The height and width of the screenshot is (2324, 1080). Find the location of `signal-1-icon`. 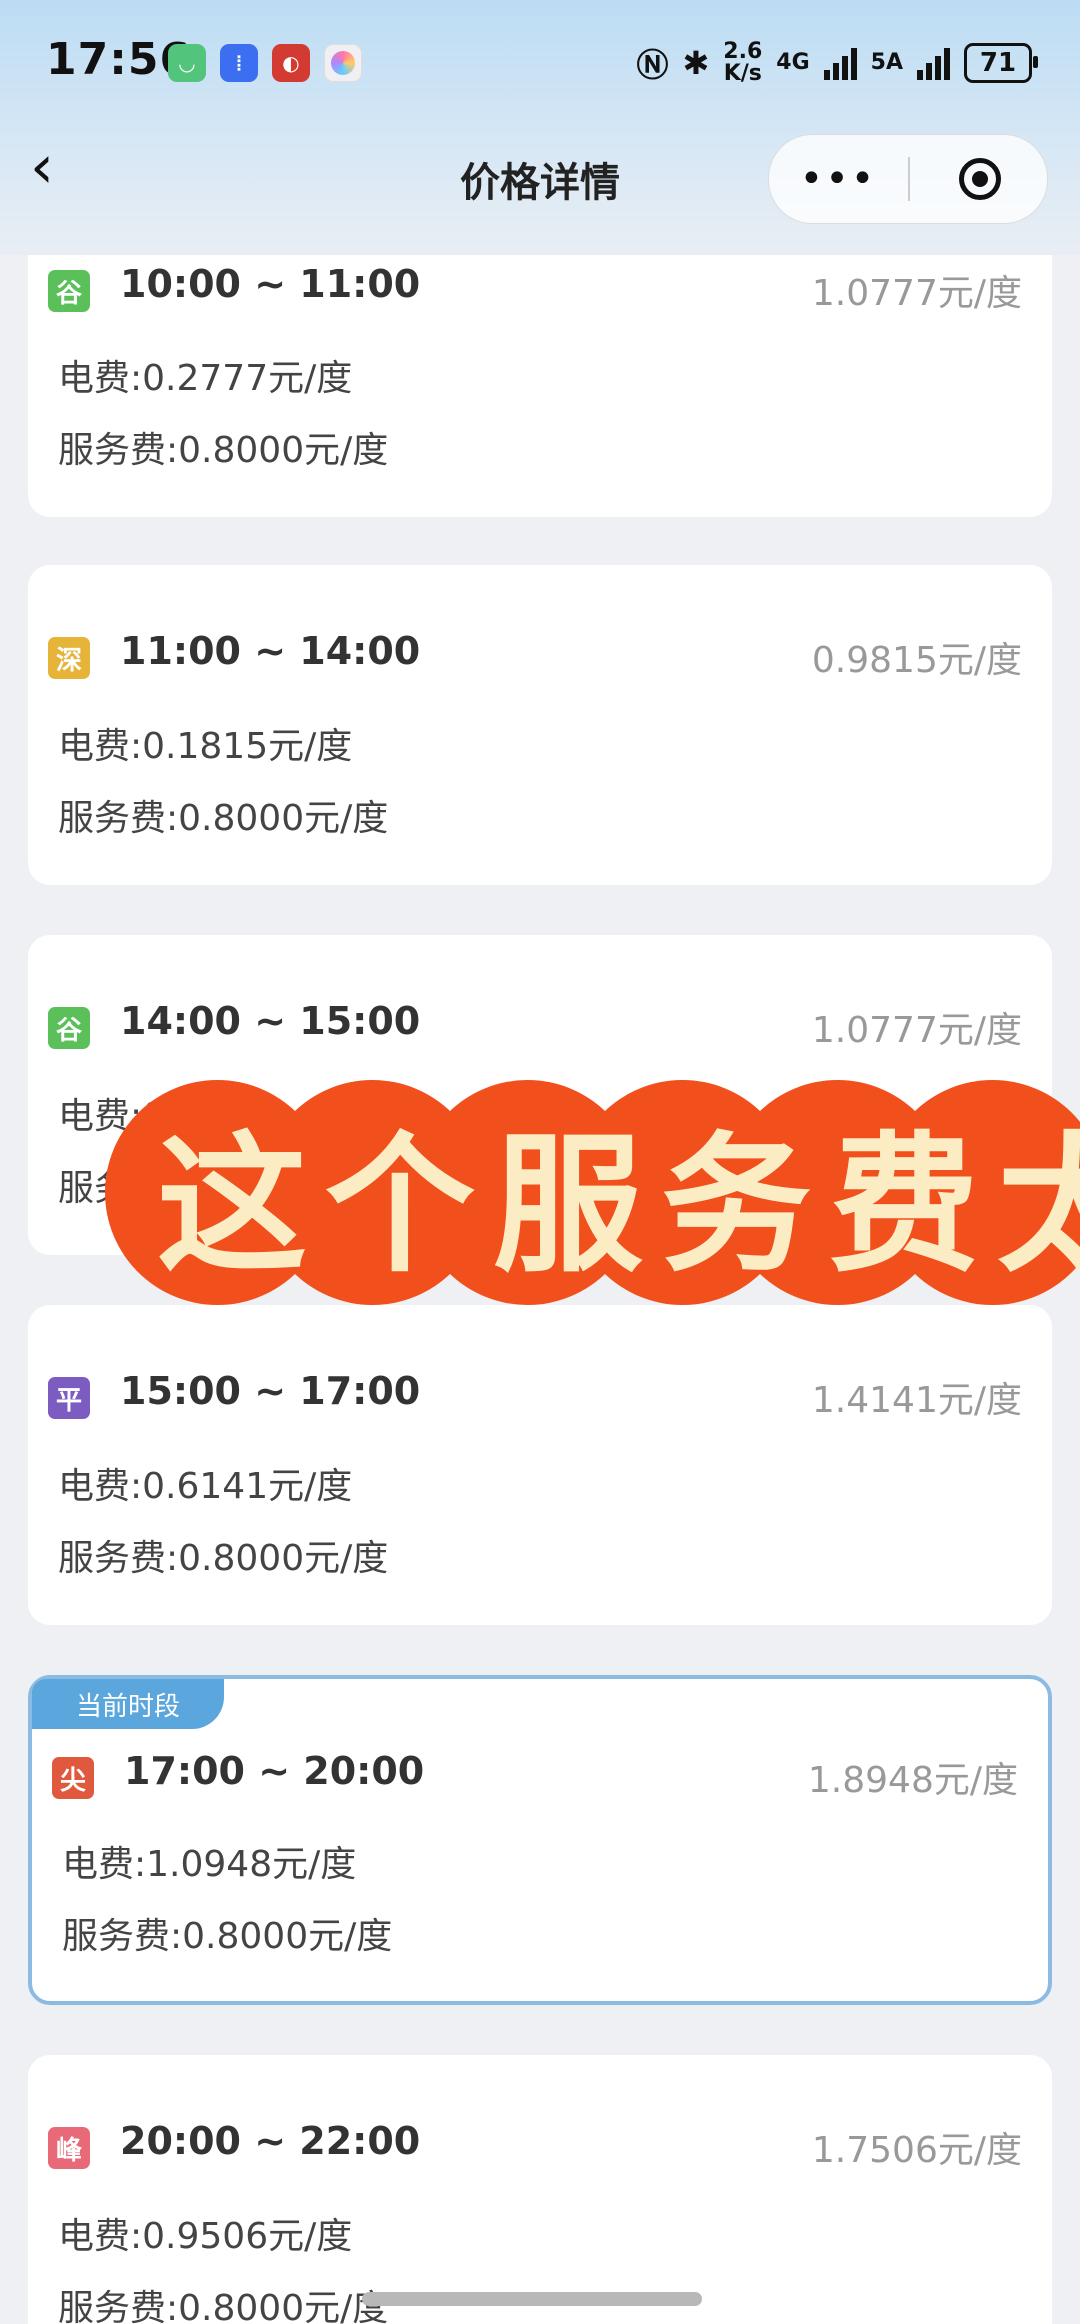

signal-1-icon is located at coordinates (840, 63).